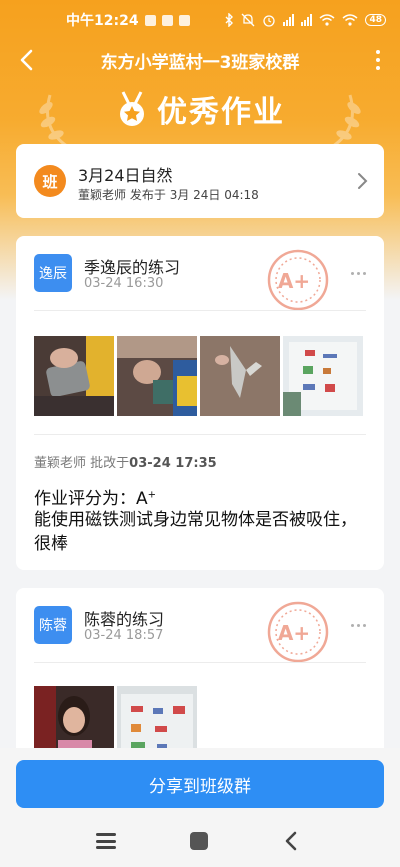 This screenshot has height=867, width=400. What do you see at coordinates (132, 267) in the screenshot?
I see `student-submission-title: 季逸辰的练习` at bounding box center [132, 267].